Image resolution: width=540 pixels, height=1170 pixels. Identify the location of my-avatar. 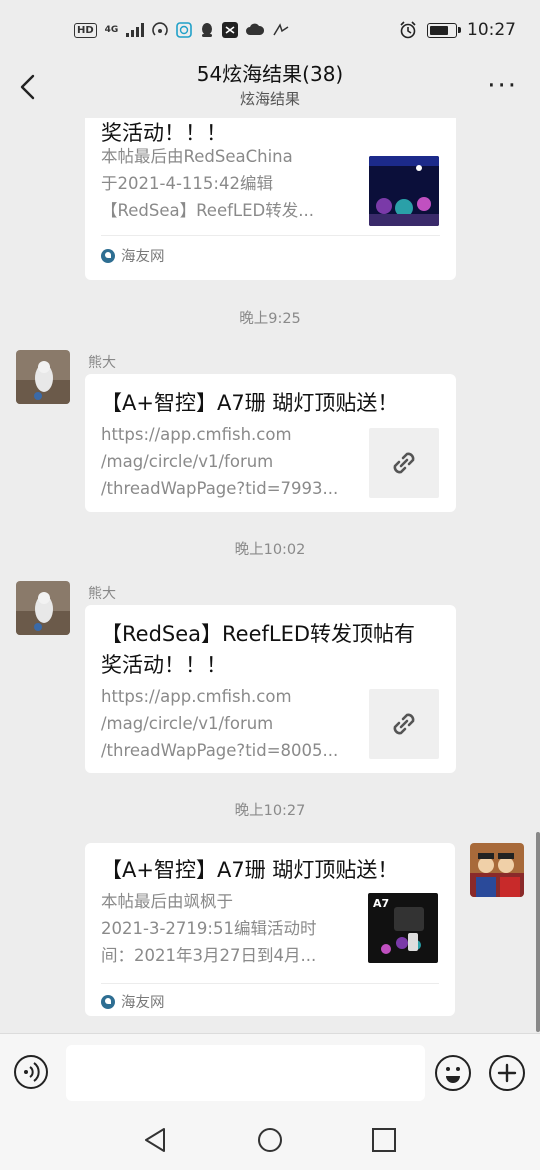
(497, 870).